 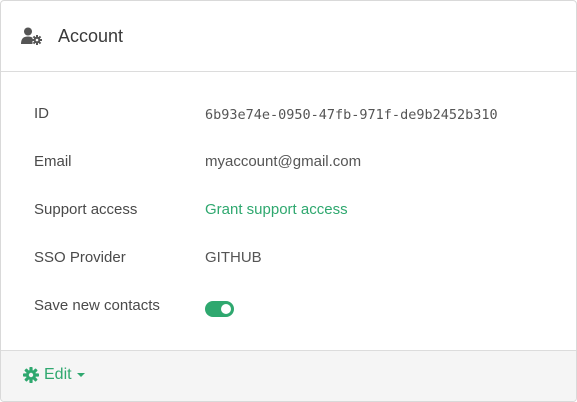 I want to click on field-row-sso-provider: SSO Provider GITHUB, so click(x=288, y=259).